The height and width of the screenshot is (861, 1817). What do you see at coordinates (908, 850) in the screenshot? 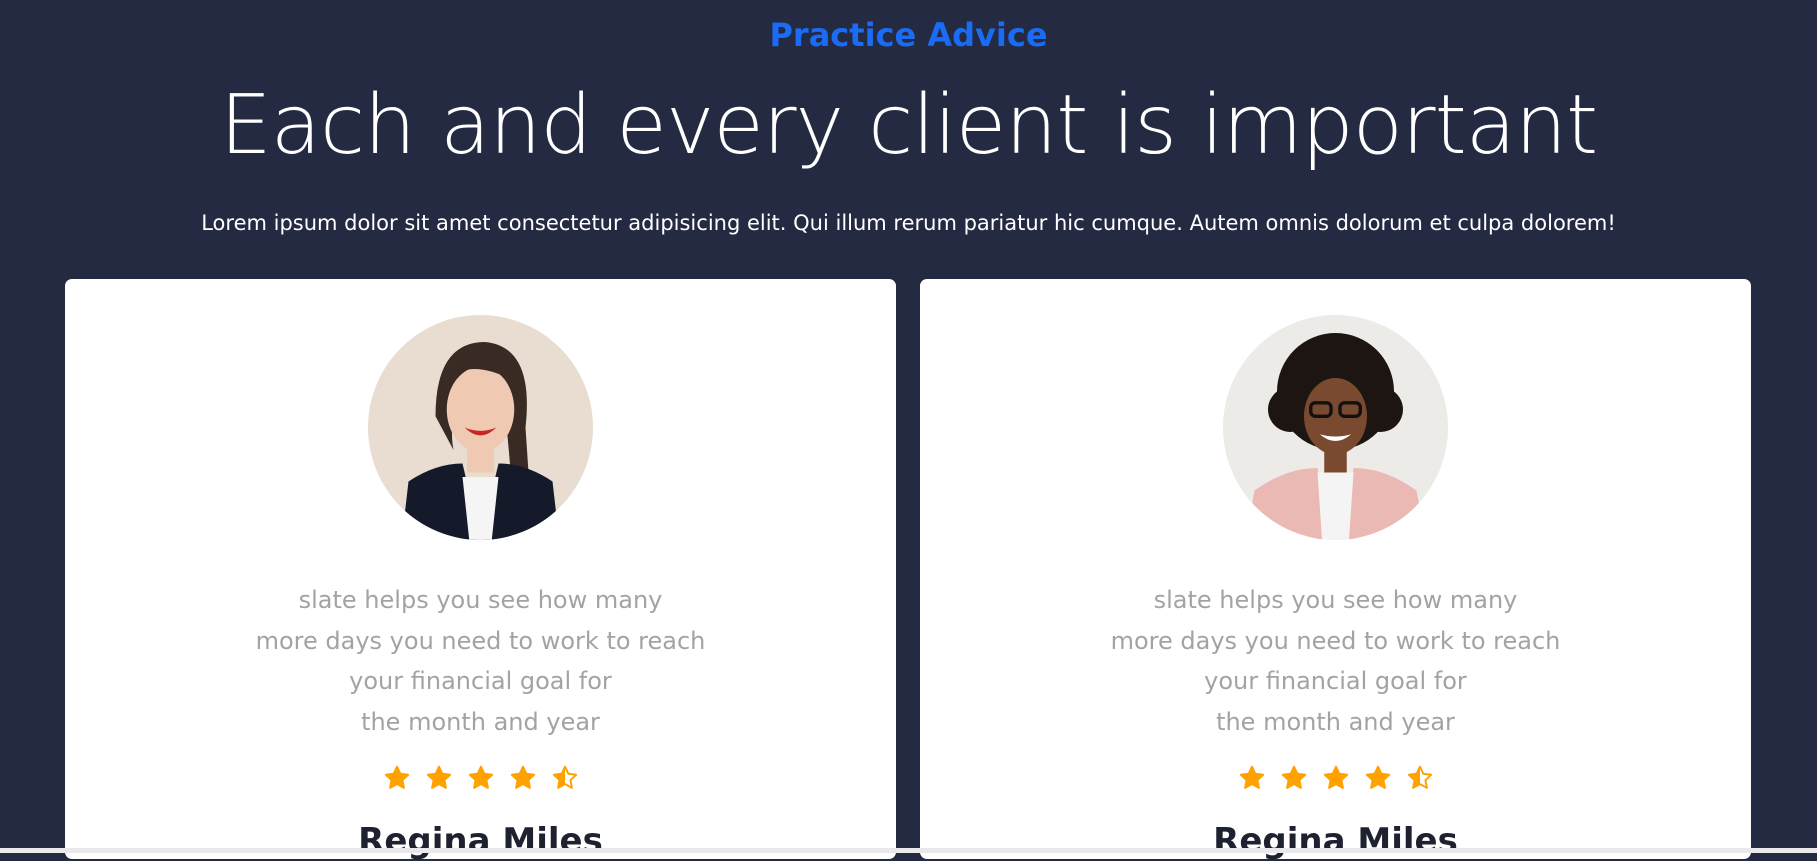
I see `horizontal-scrollbar` at bounding box center [908, 850].